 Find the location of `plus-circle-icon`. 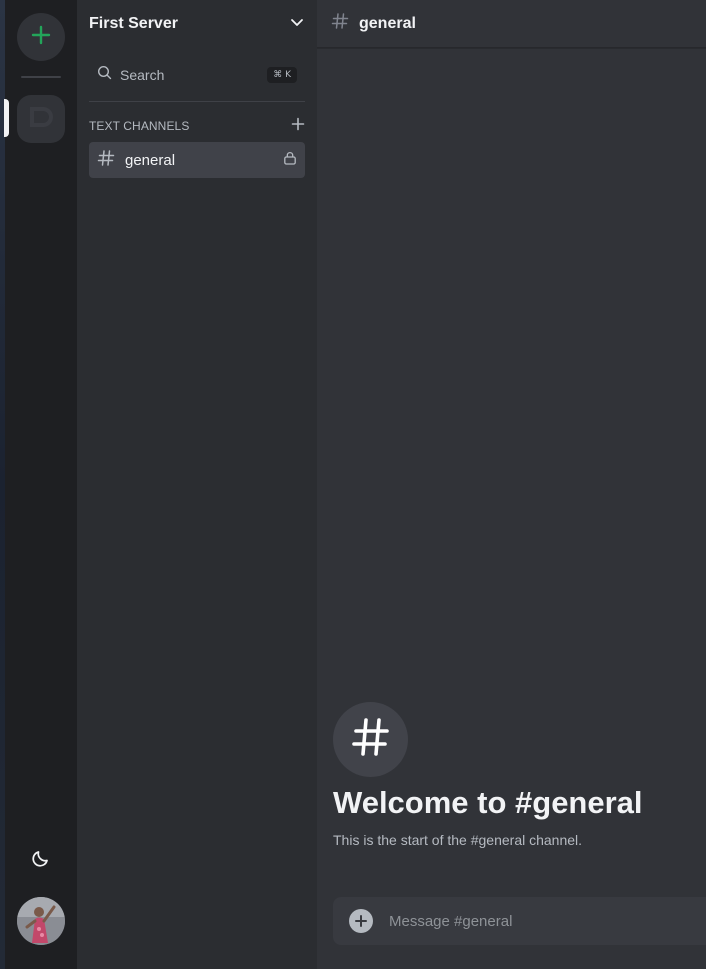

plus-circle-icon is located at coordinates (361, 921).